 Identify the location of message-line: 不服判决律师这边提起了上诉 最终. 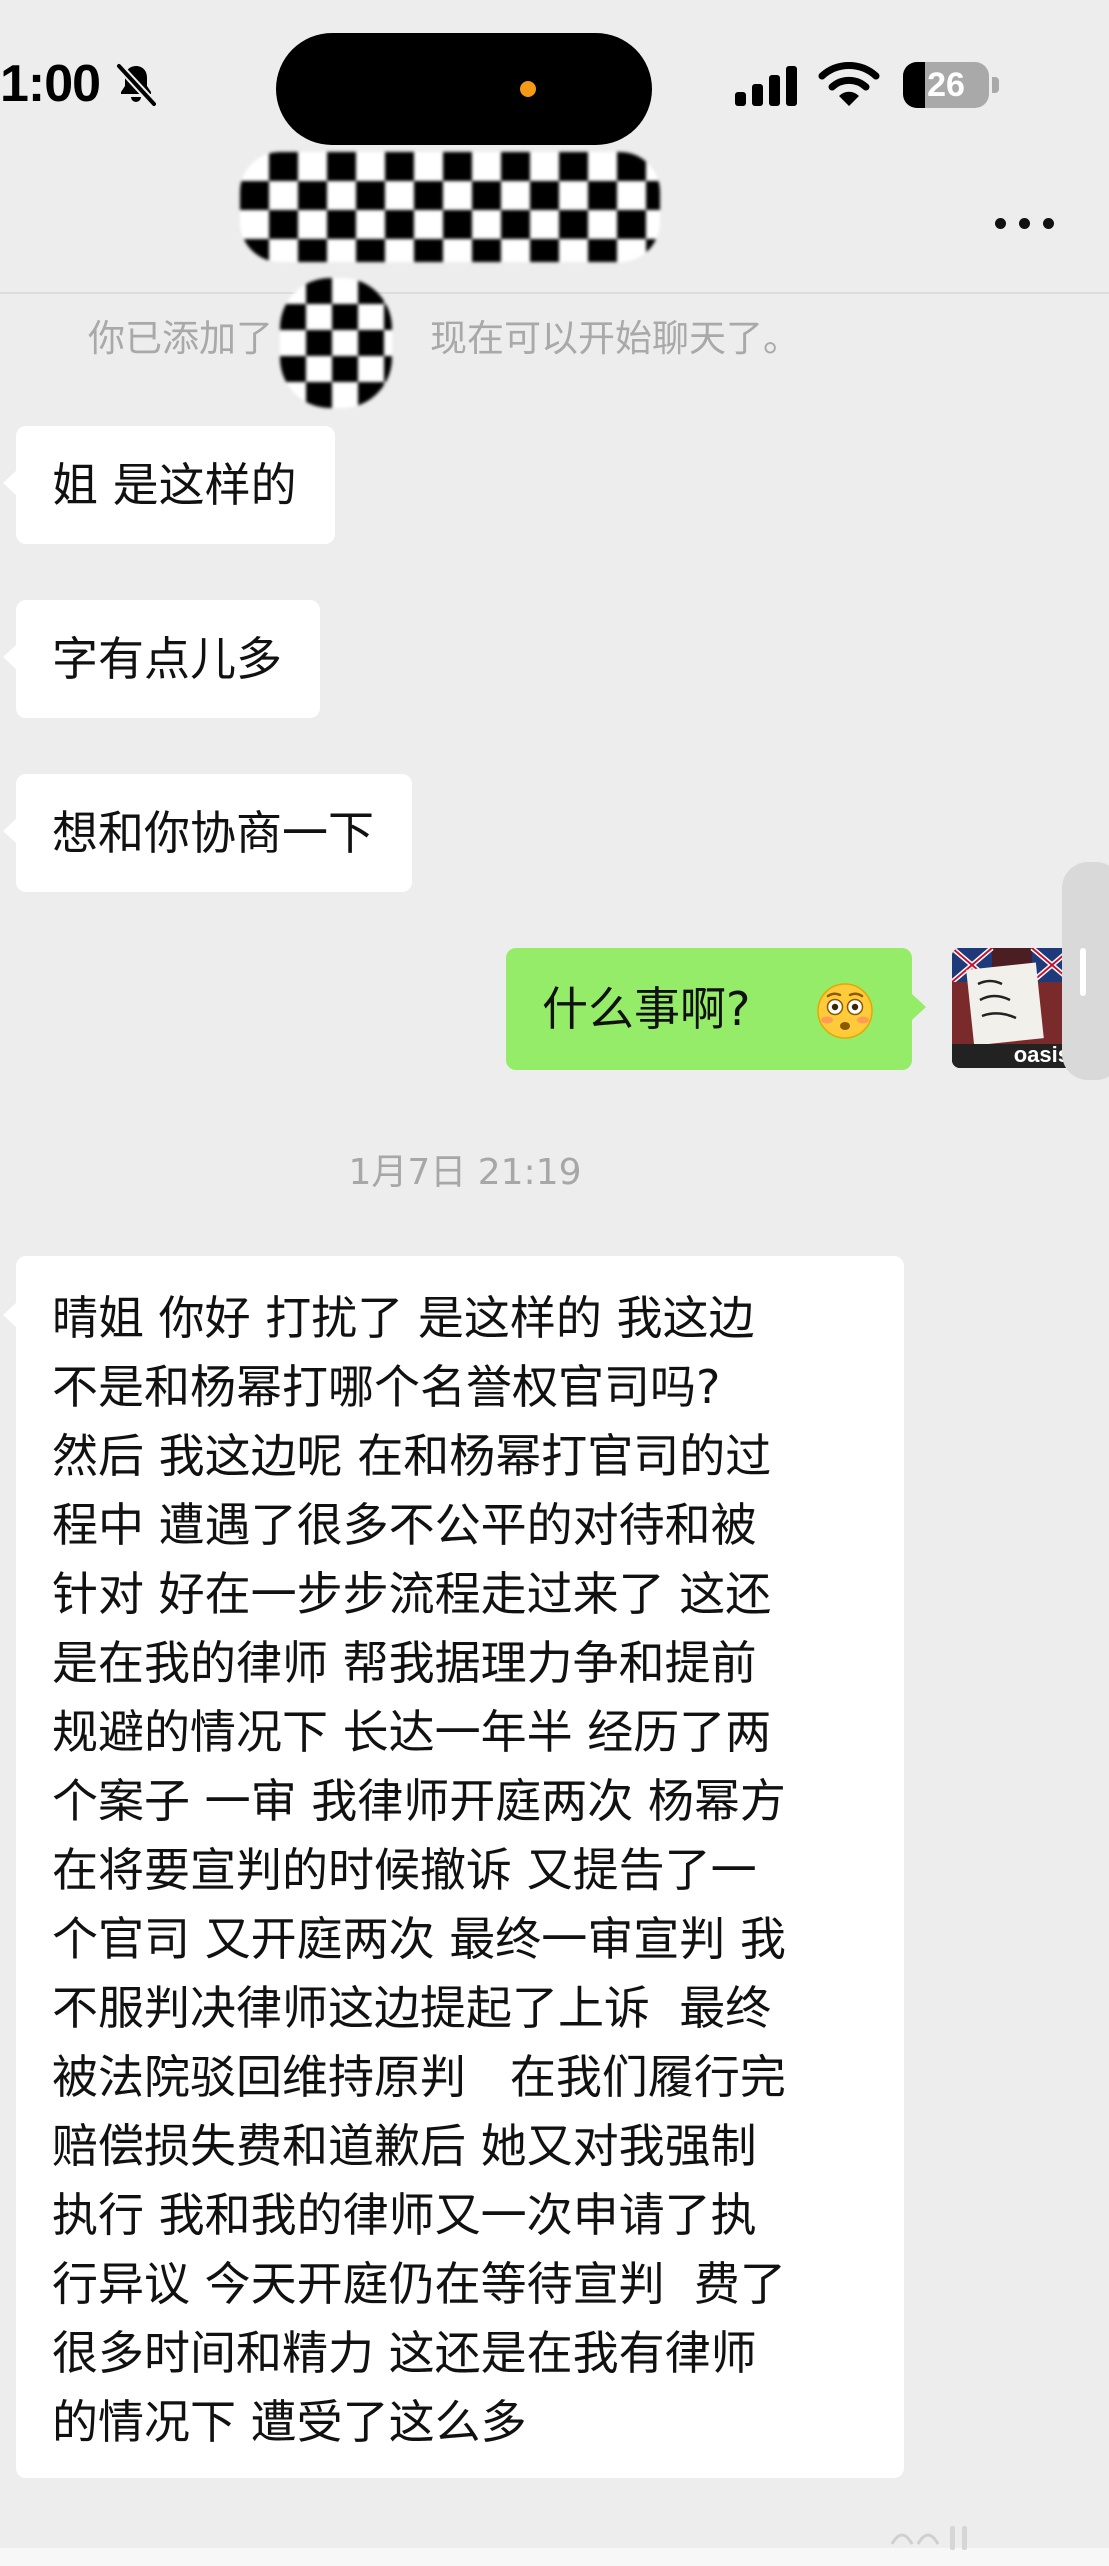
(412, 2008).